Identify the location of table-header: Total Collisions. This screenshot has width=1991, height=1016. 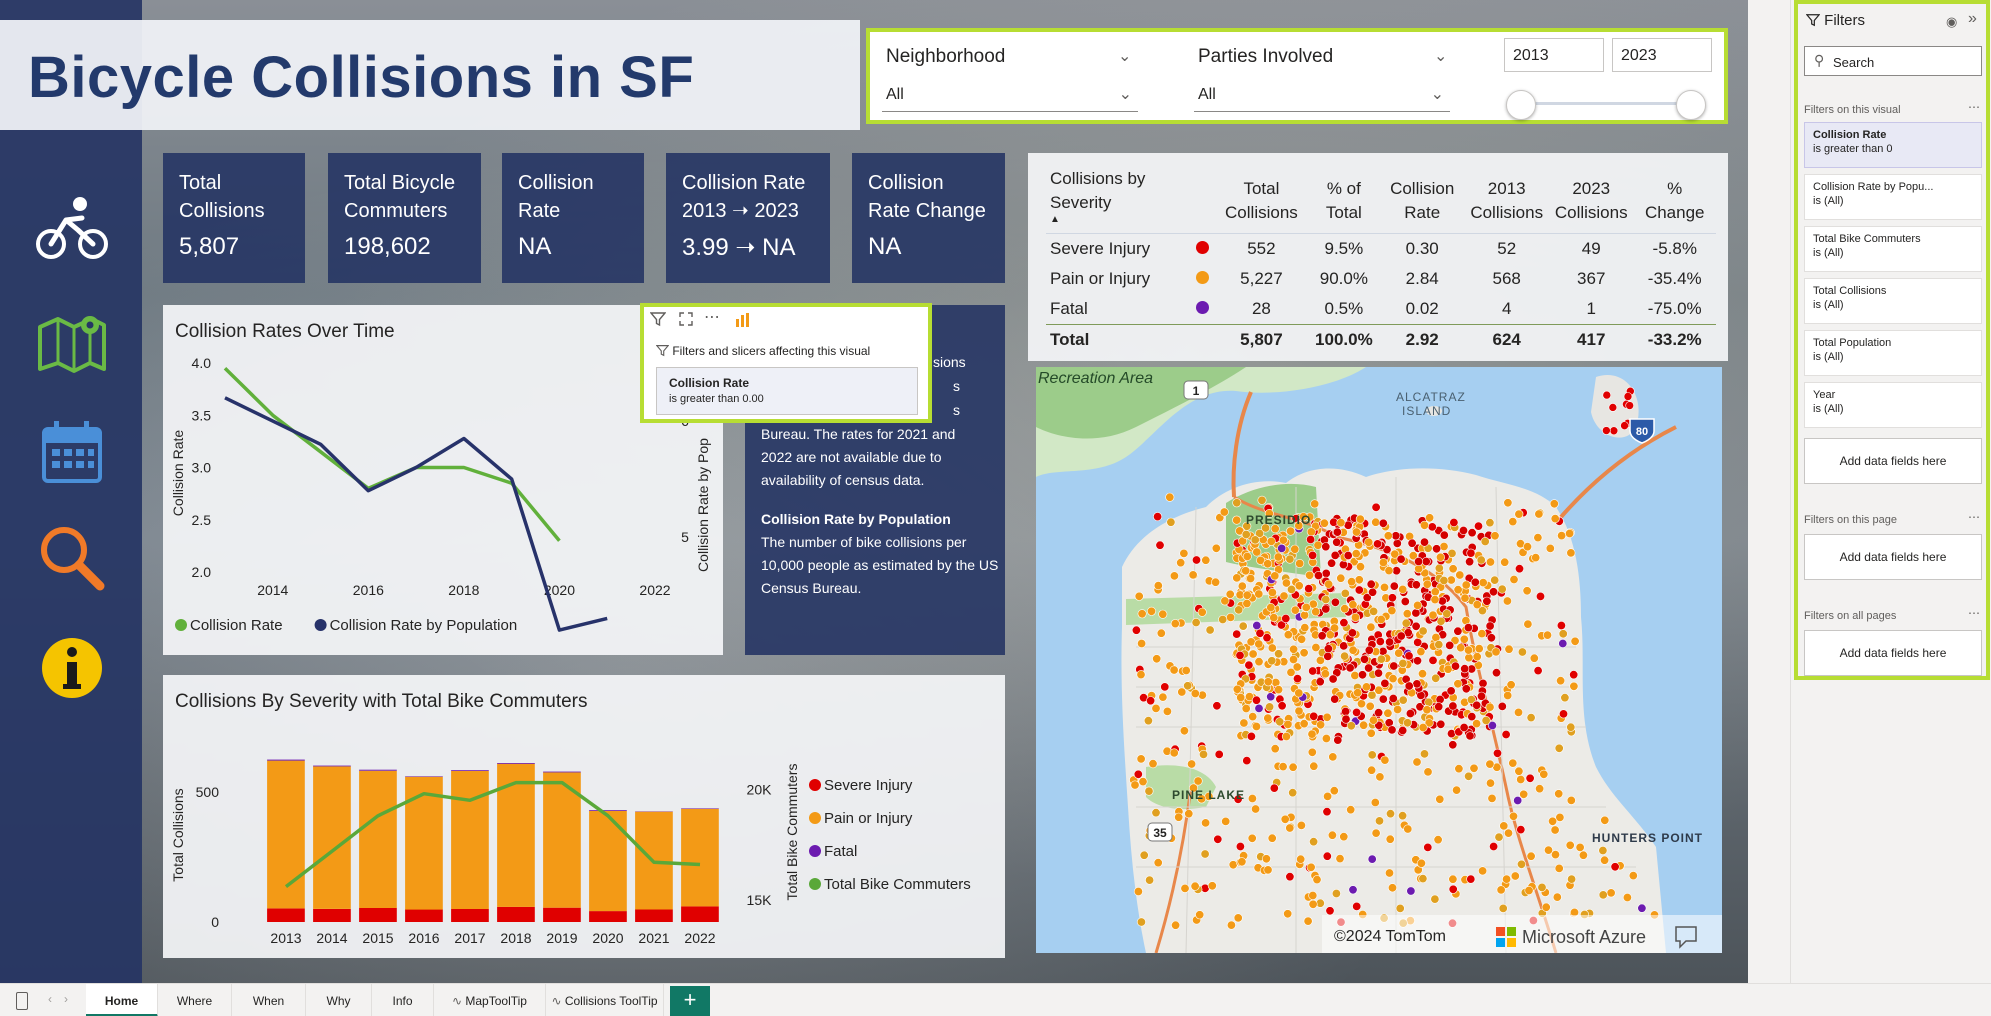
(1261, 199).